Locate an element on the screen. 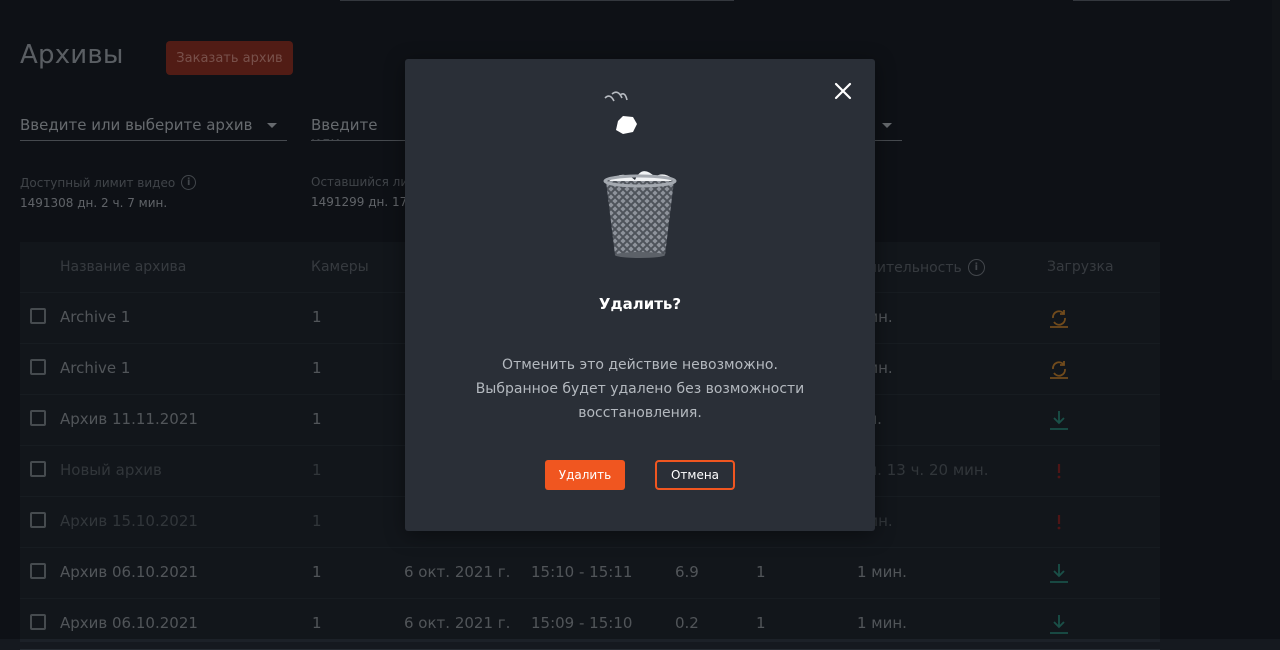 The width and height of the screenshot is (1280, 650). close-icon is located at coordinates (843, 91).